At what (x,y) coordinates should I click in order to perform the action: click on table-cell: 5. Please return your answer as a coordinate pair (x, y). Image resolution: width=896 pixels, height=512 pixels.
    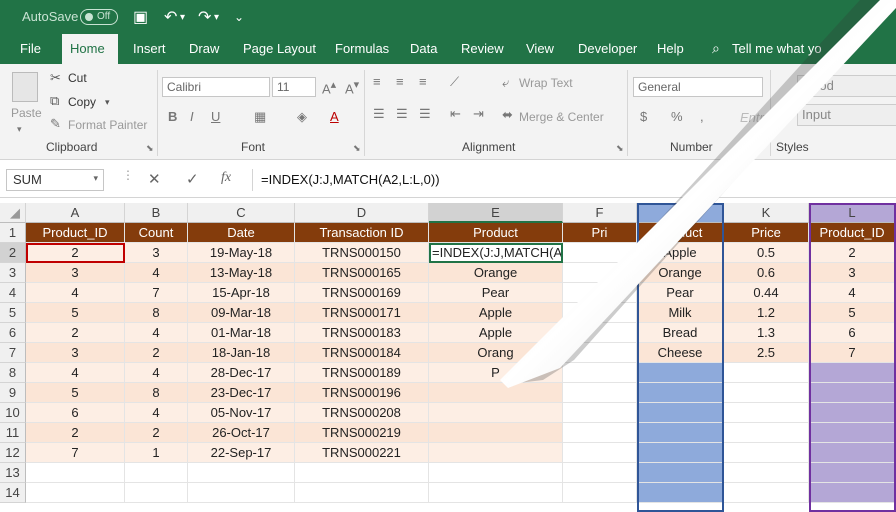
    Looking at the image, I should click on (75, 393).